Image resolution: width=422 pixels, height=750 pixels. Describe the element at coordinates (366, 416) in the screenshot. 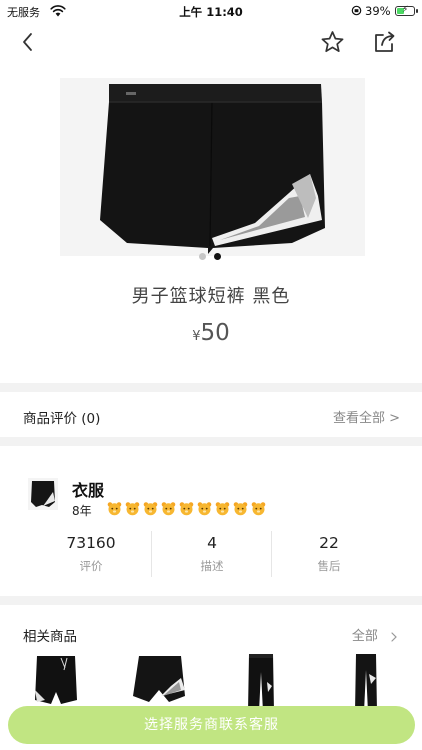

I see `reviews-view-all-link: 查看全部 >` at that location.